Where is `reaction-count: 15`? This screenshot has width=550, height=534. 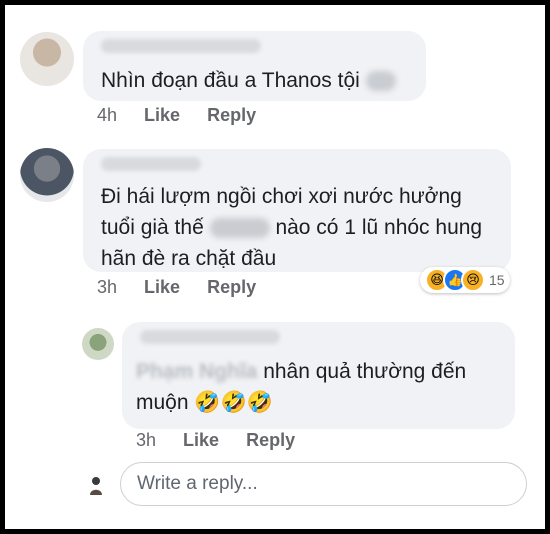
reaction-count: 15 is located at coordinates (497, 280).